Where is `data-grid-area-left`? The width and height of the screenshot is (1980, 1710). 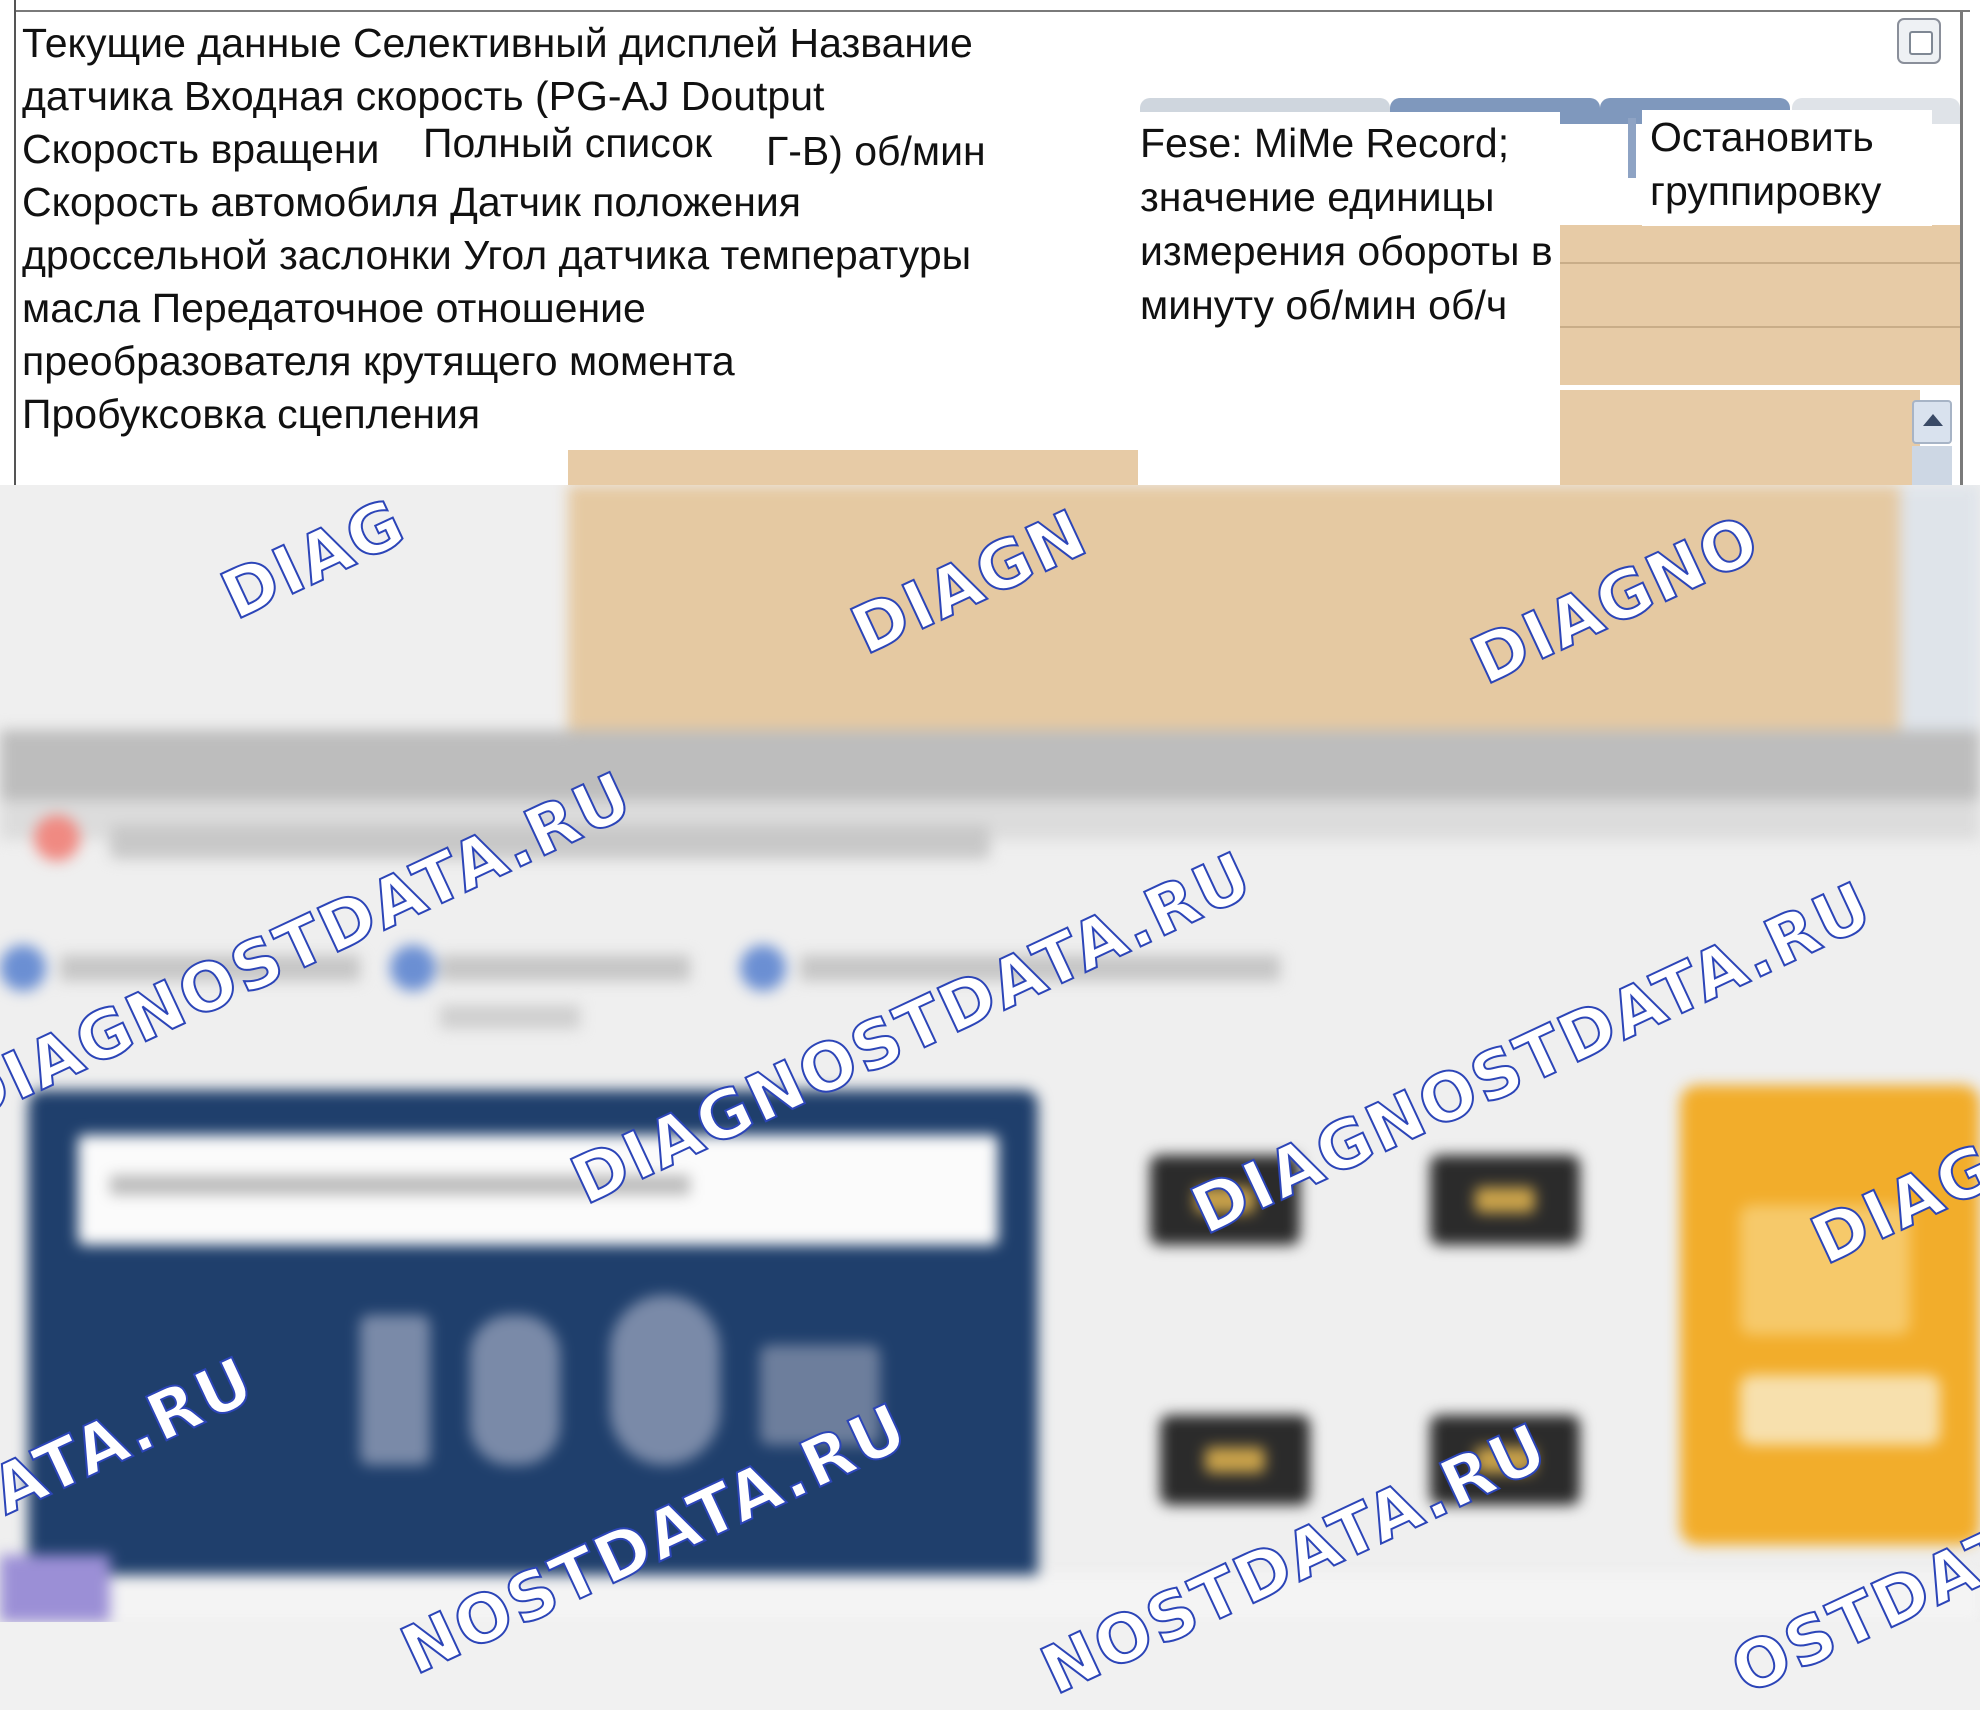 data-grid-area-left is located at coordinates (853, 467).